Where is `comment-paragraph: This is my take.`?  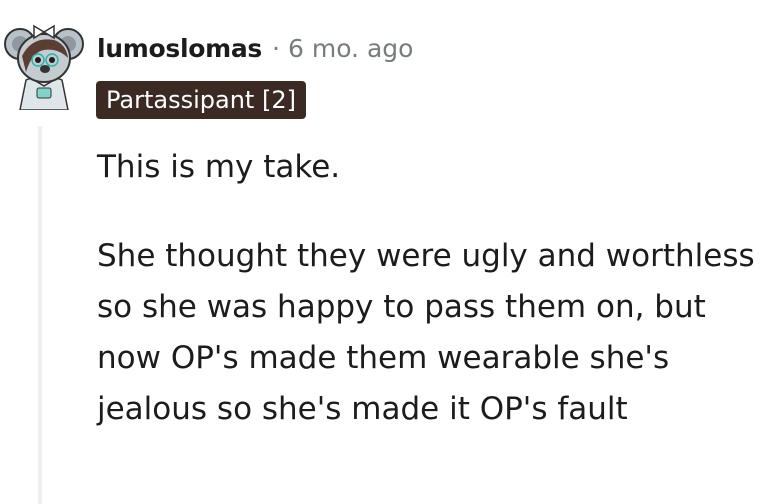 comment-paragraph: This is my take. is located at coordinates (219, 167).